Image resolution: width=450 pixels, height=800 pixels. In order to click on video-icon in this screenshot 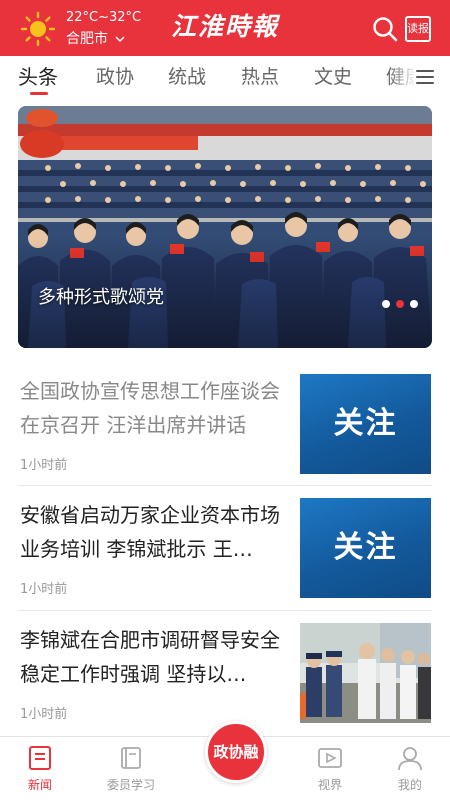, I will do `click(330, 758)`.